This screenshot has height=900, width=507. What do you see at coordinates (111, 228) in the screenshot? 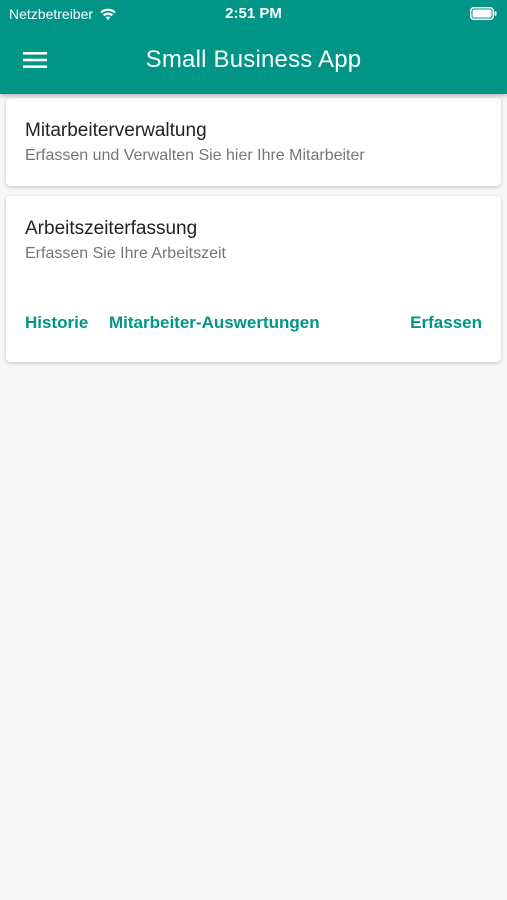
I see `card-title: Arbeitszeiterfassung` at bounding box center [111, 228].